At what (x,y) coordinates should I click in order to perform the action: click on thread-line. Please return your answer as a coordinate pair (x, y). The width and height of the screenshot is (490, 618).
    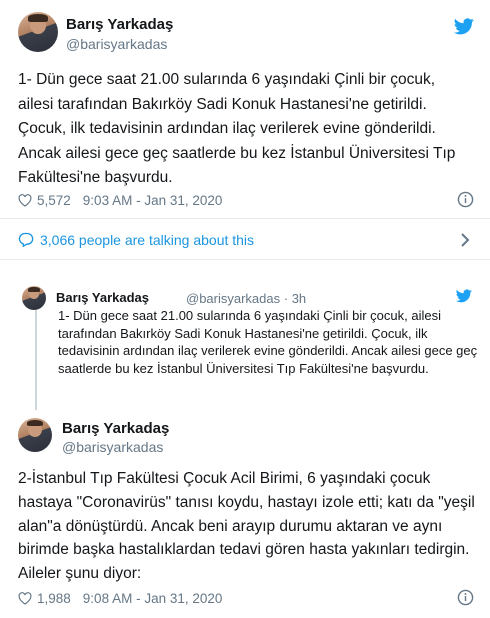
    Looking at the image, I should click on (36, 360).